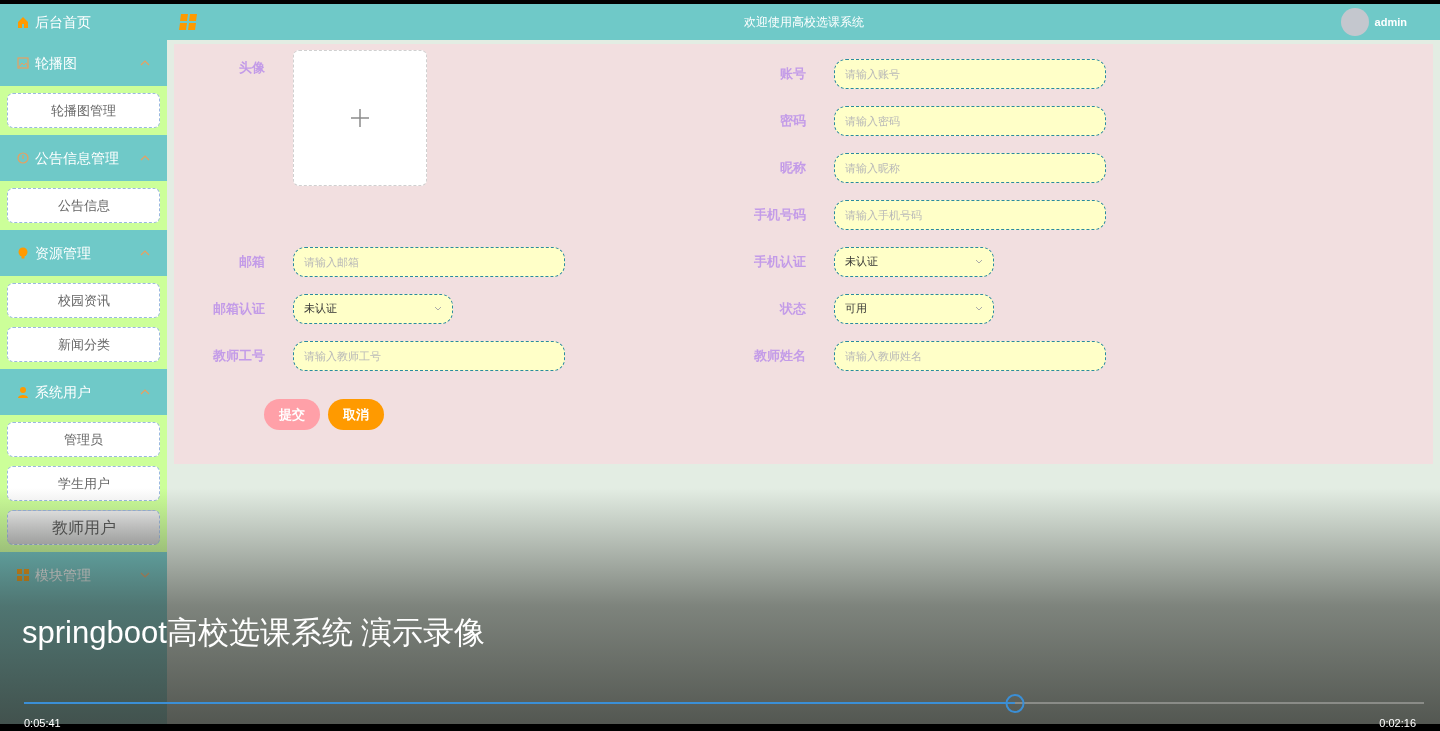 The height and width of the screenshot is (731, 1440). What do you see at coordinates (83, 344) in the screenshot?
I see `submenu-item: 新闻分类` at bounding box center [83, 344].